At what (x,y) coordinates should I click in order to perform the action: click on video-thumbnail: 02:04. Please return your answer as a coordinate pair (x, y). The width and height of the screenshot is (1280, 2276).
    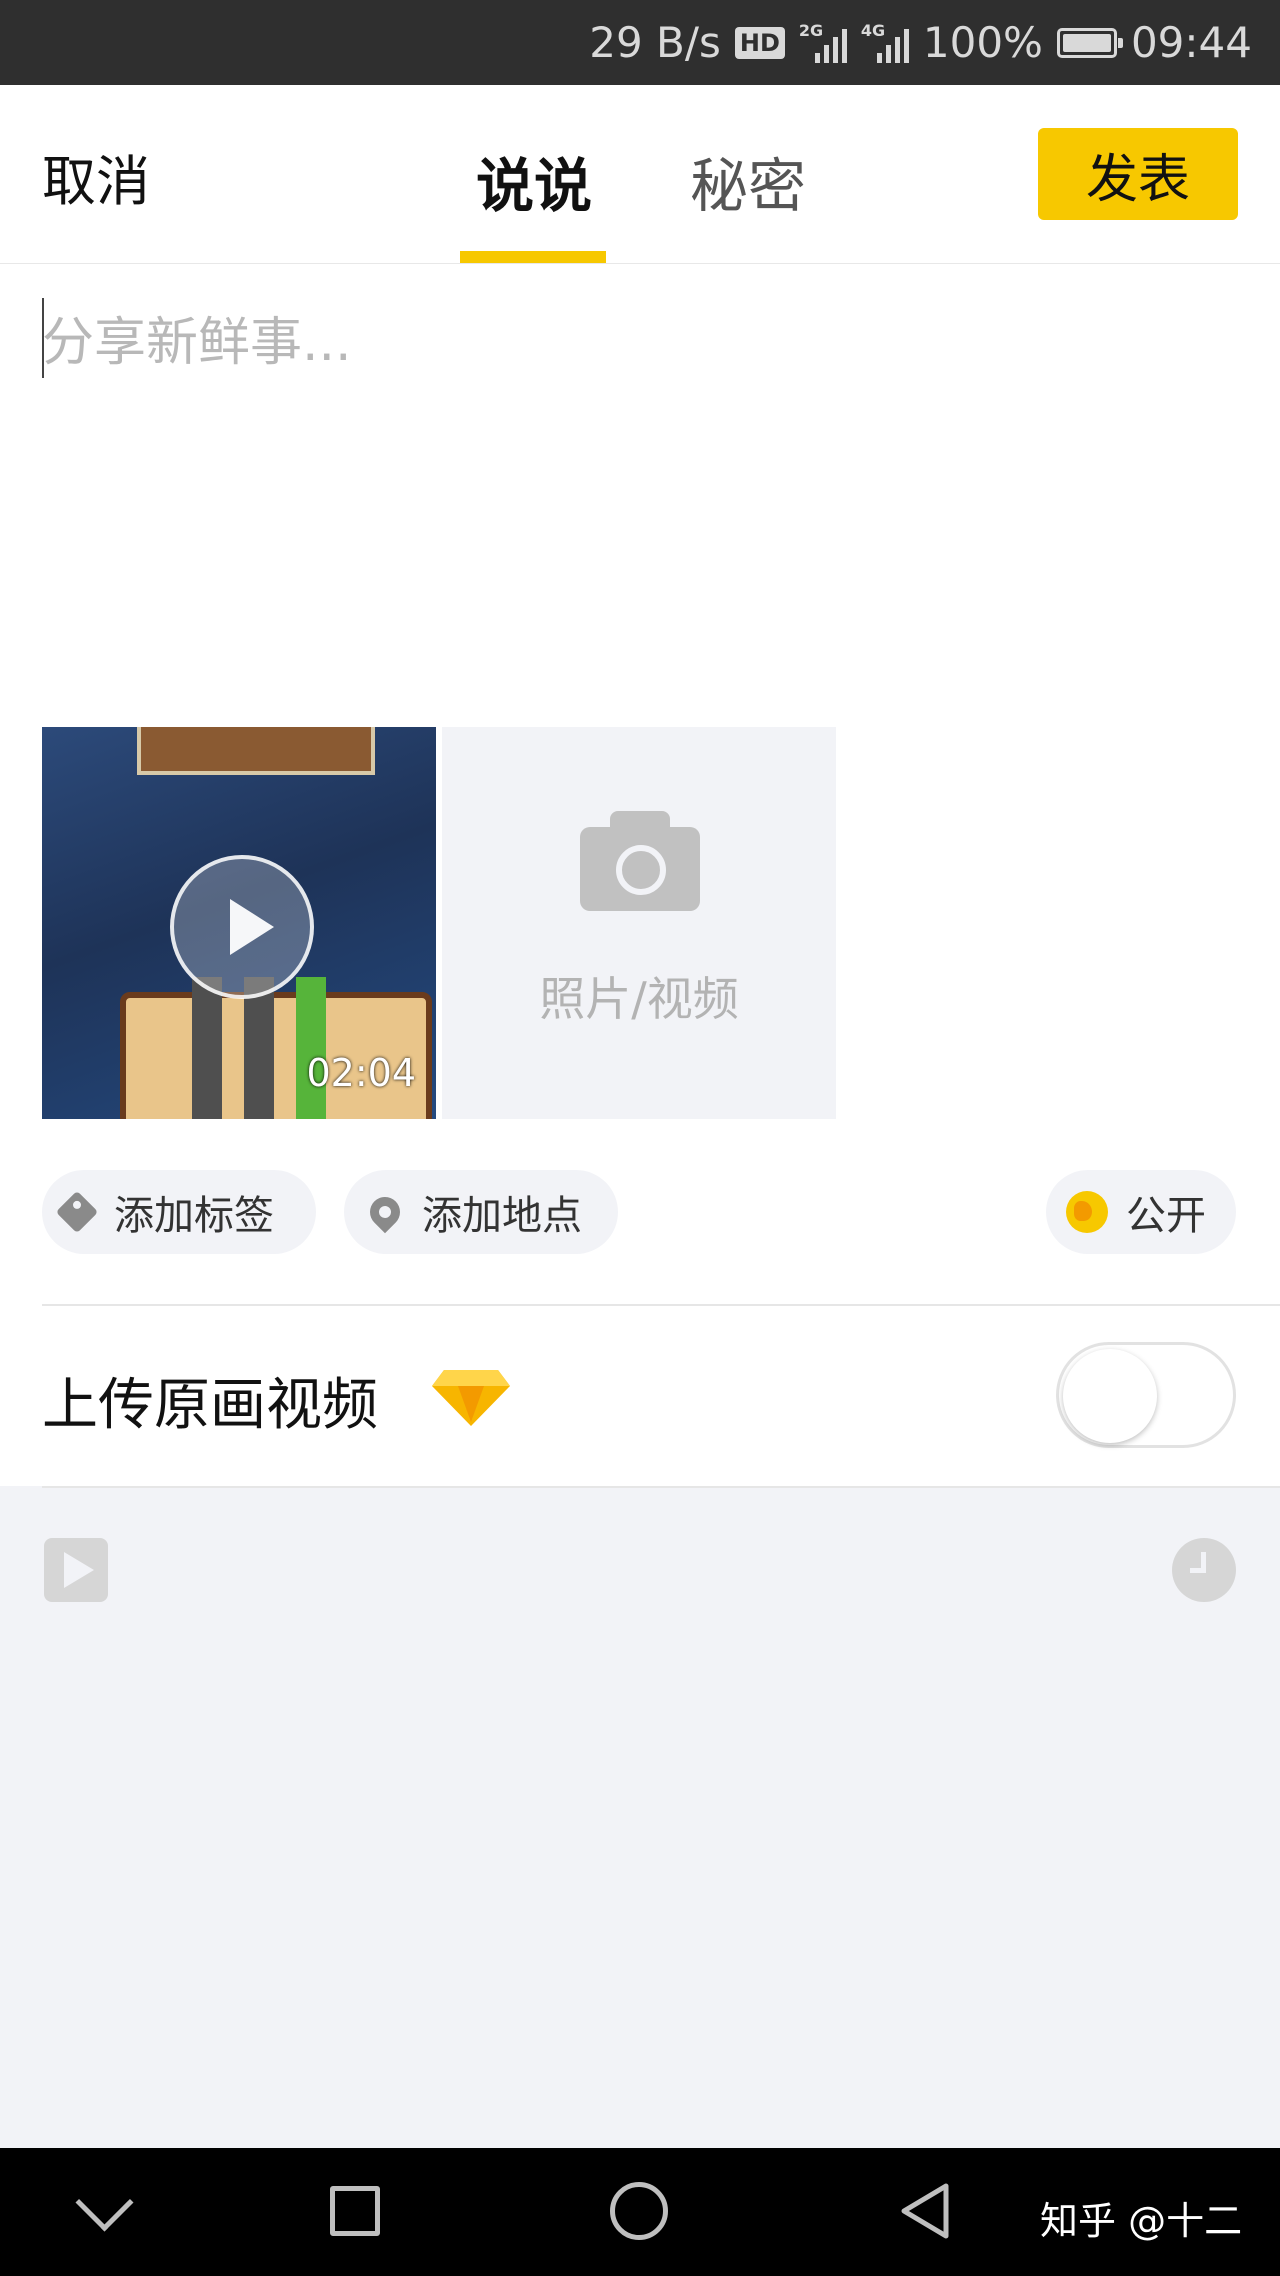
    Looking at the image, I should click on (239, 923).